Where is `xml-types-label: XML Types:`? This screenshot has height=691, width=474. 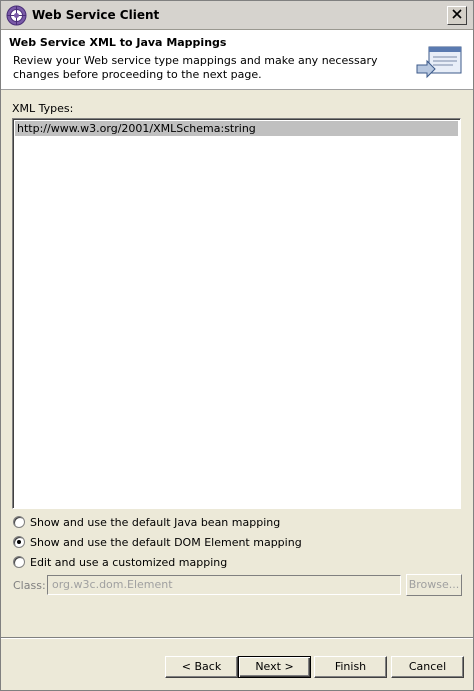
xml-types-label: XML Types: is located at coordinates (43, 108).